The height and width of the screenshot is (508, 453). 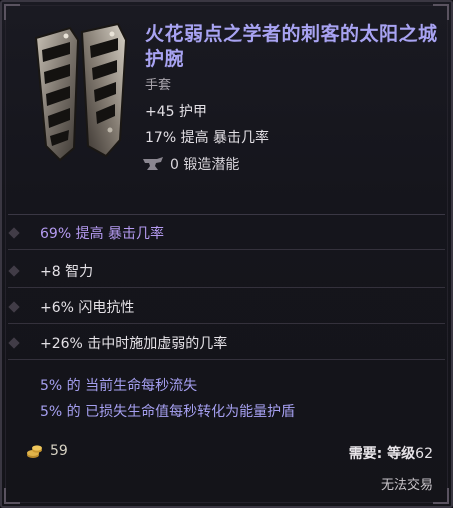 I want to click on item-title: 火花弱点之学者的刺客的太阳之城护腕, so click(x=291, y=46).